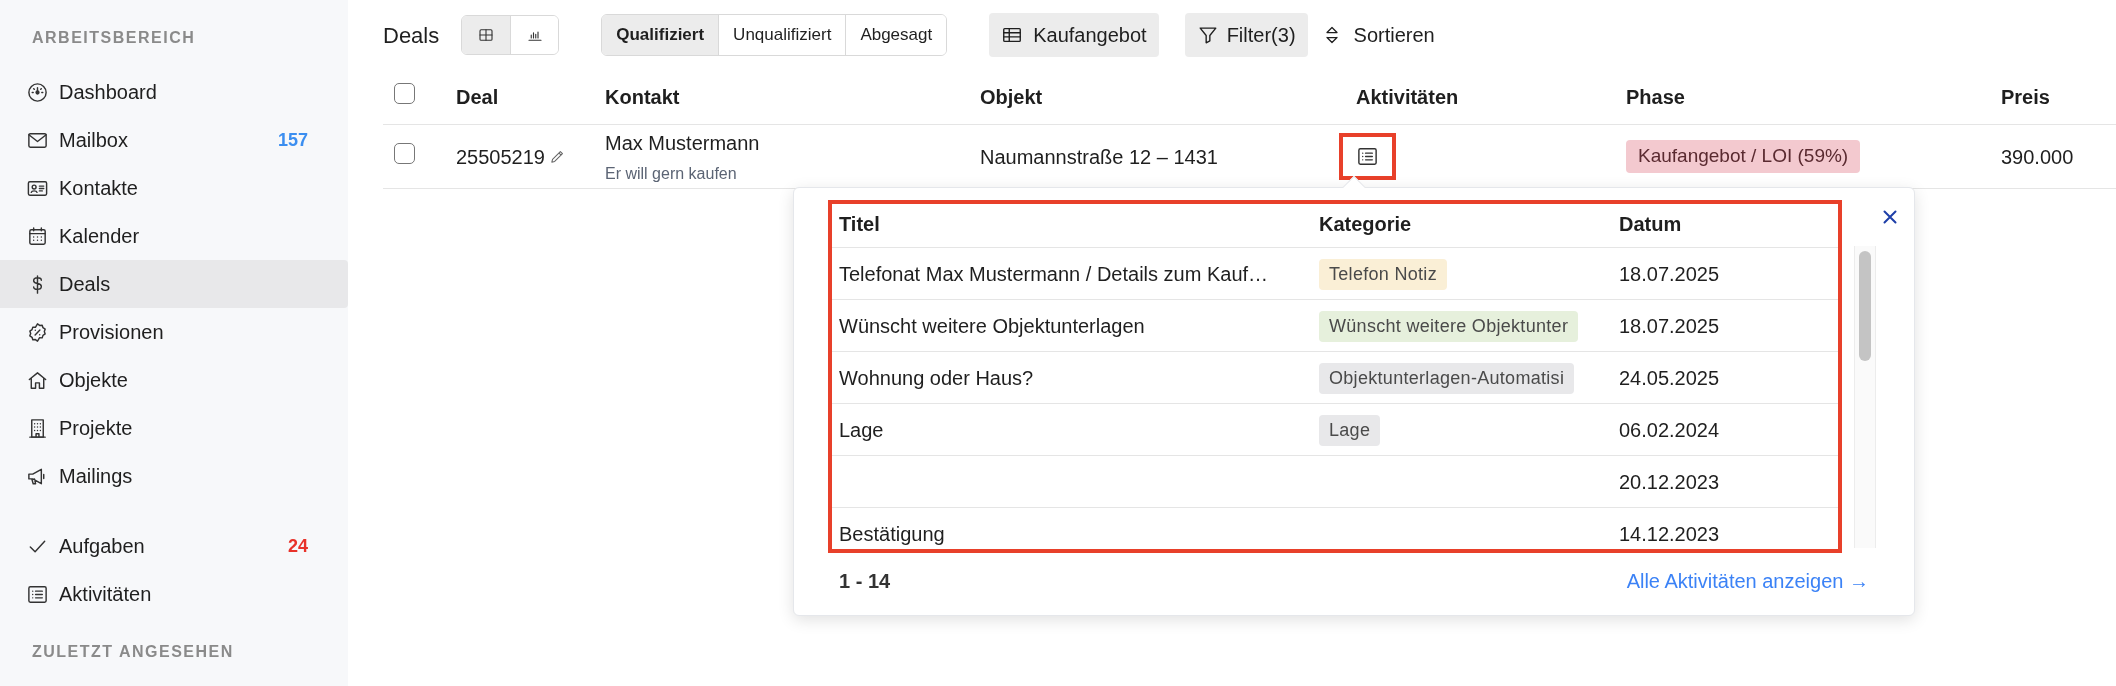  Describe the element at coordinates (660, 35) in the screenshot. I see `status-filter-tab: Qualifiziert` at that location.